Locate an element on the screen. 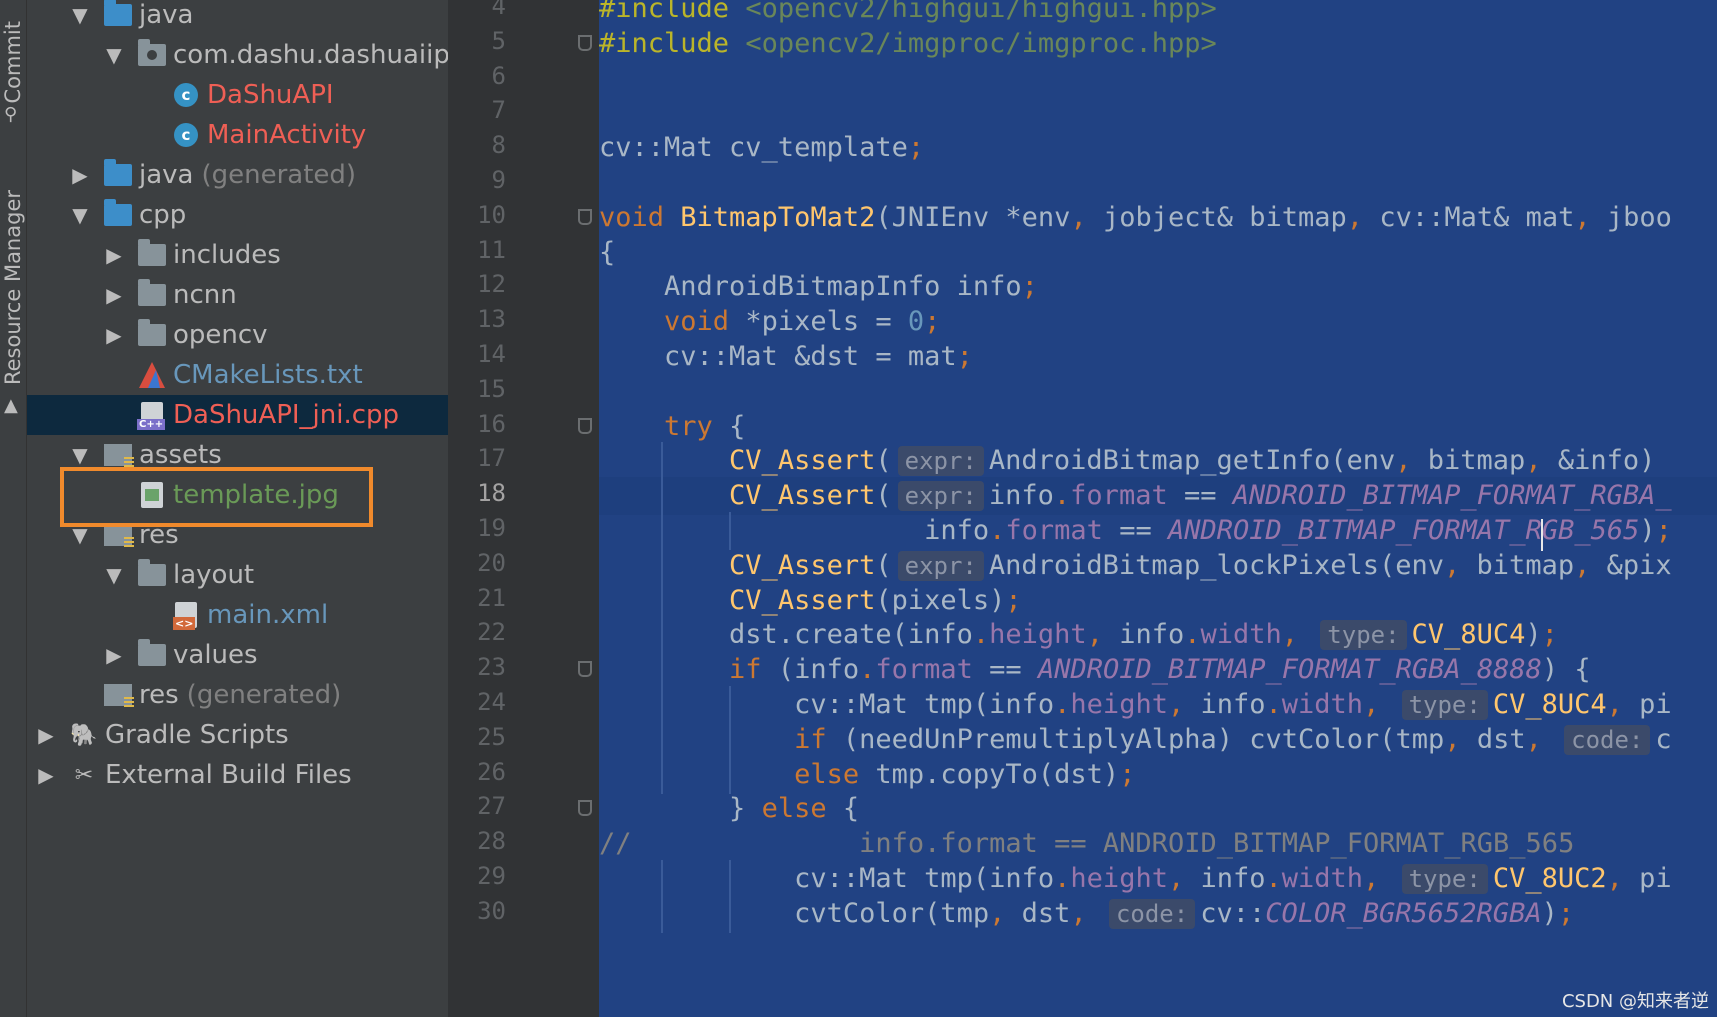 The height and width of the screenshot is (1017, 1717). tree-item-label: MainActivity is located at coordinates (287, 135).